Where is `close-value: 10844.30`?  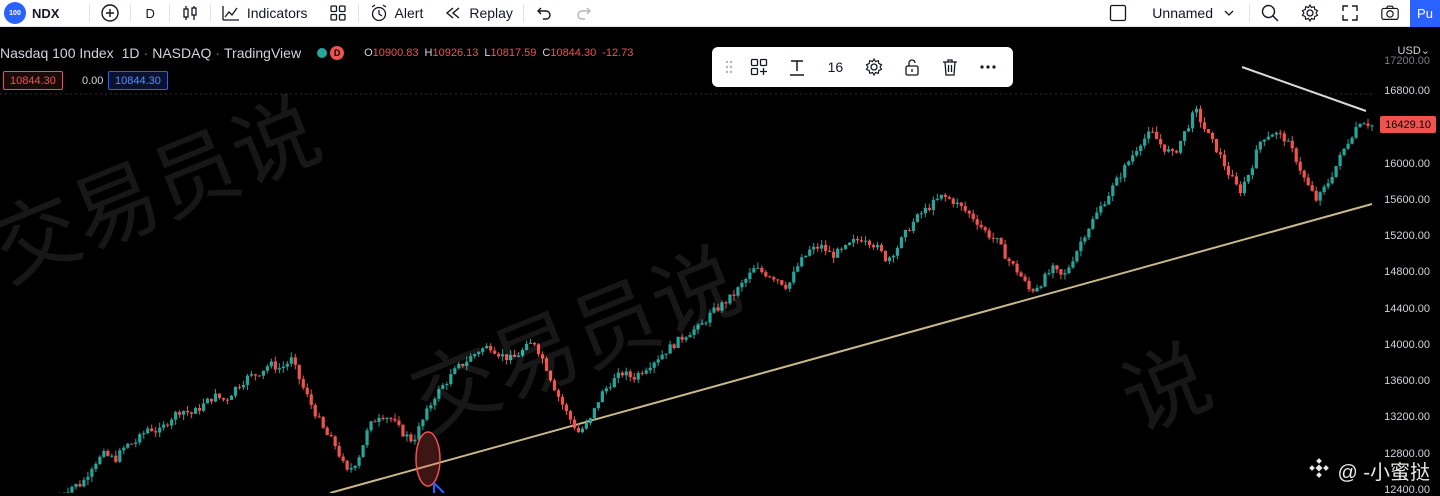
close-value: 10844.30 is located at coordinates (573, 53).